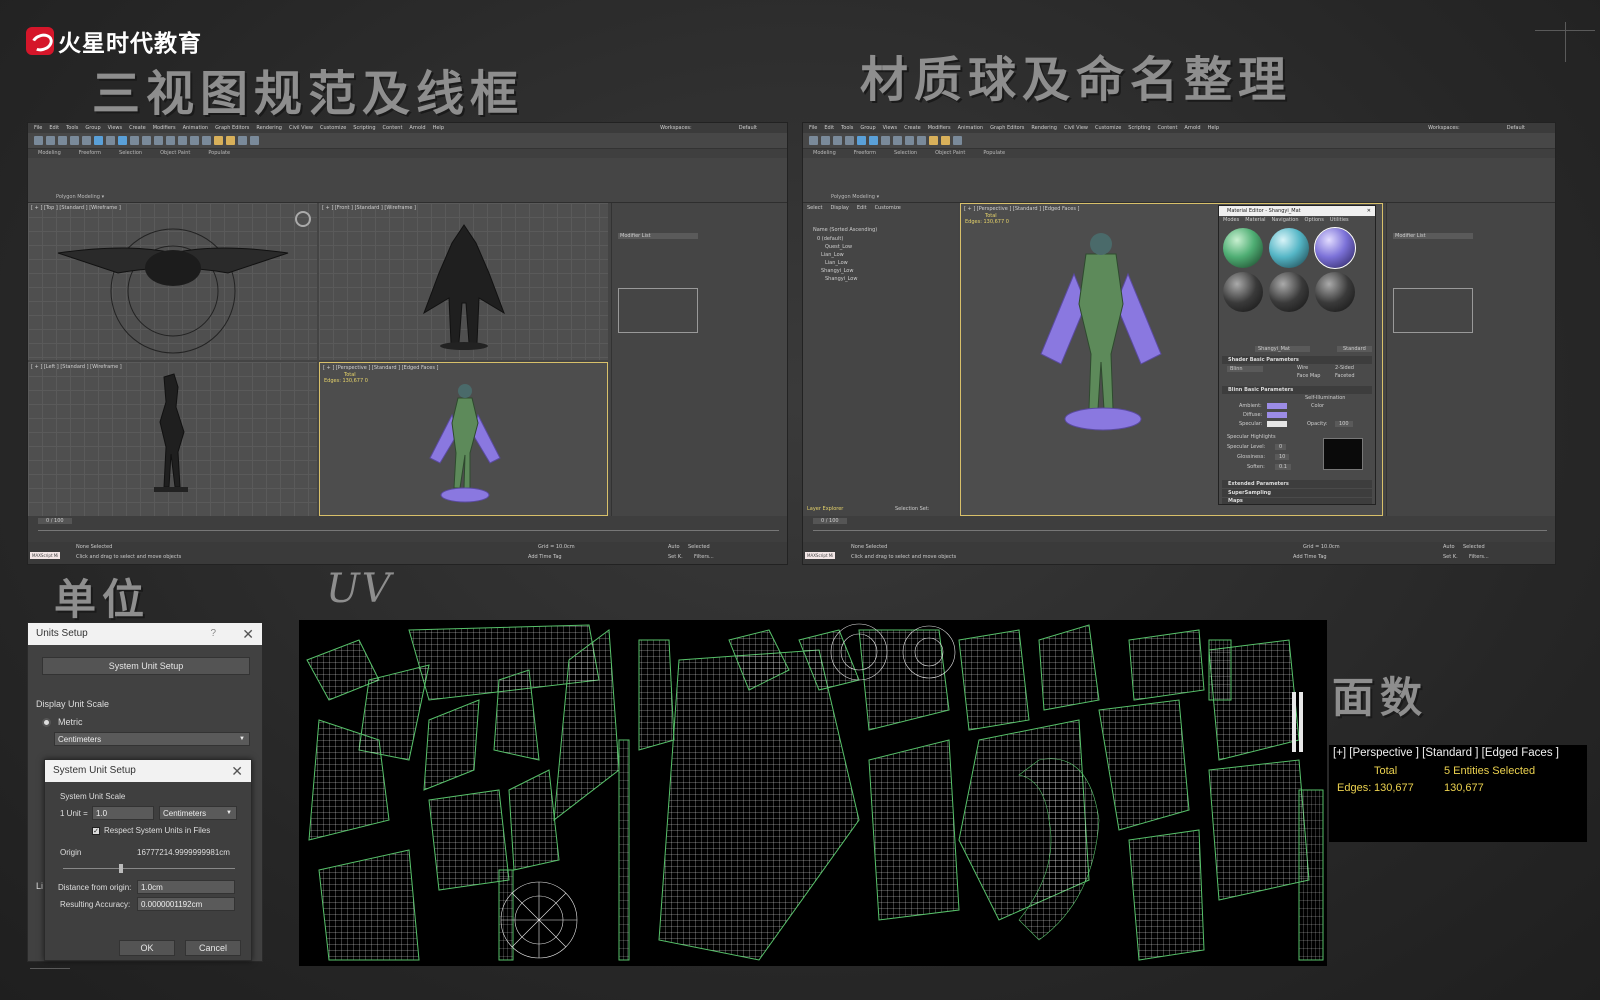  Describe the element at coordinates (1277, 424) in the screenshot. I see `specular-swatch` at that location.